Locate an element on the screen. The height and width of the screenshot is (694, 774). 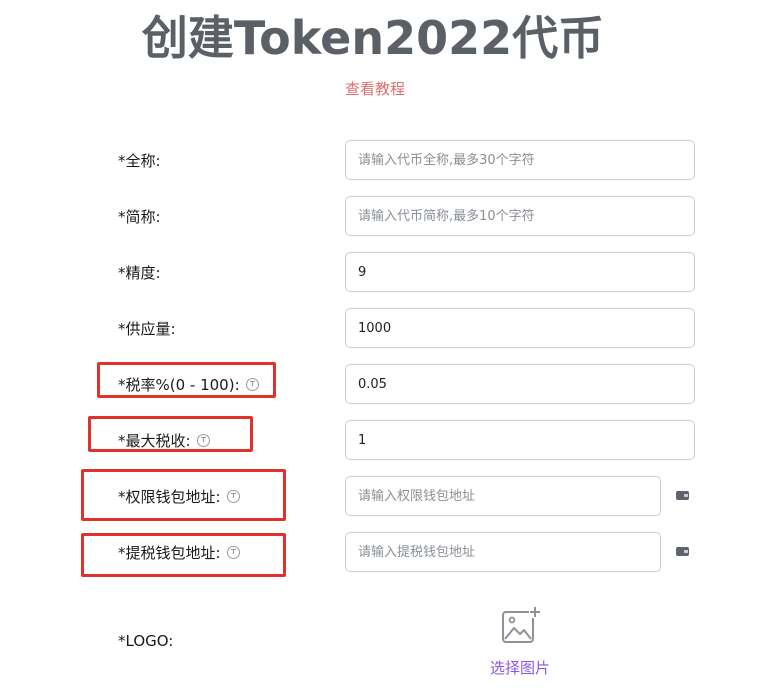
precision-label: *精度: is located at coordinates (139, 272).